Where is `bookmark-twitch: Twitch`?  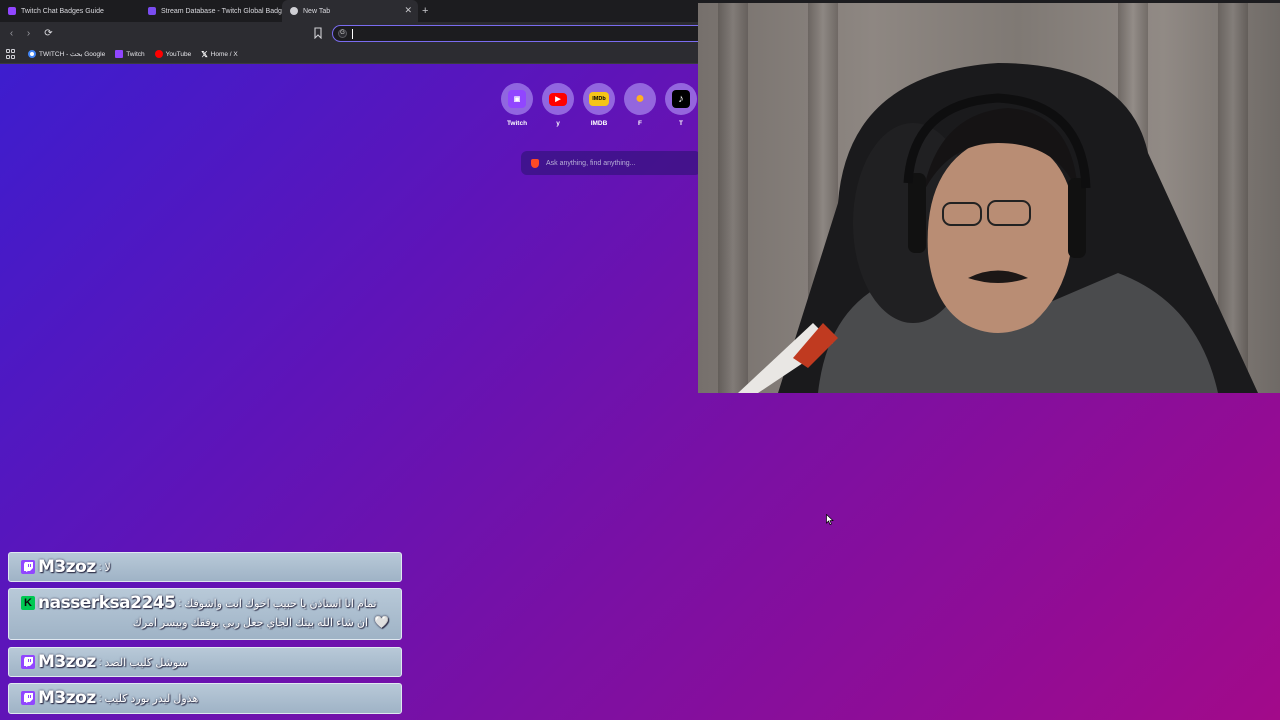 bookmark-twitch: Twitch is located at coordinates (130, 54).